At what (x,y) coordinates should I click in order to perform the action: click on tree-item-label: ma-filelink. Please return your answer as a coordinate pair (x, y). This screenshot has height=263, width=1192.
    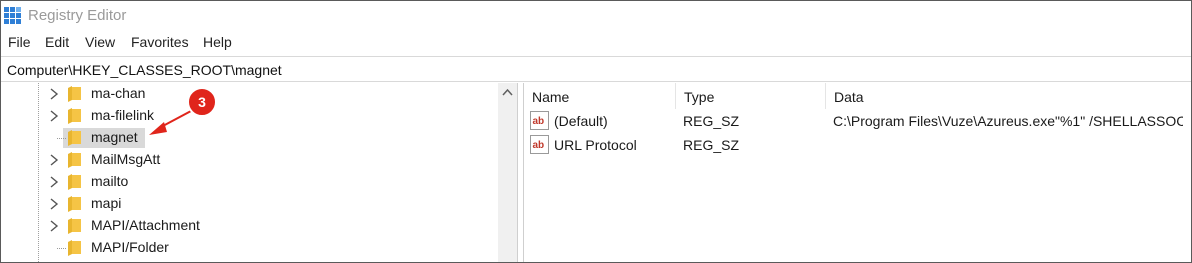
    Looking at the image, I should click on (123, 115).